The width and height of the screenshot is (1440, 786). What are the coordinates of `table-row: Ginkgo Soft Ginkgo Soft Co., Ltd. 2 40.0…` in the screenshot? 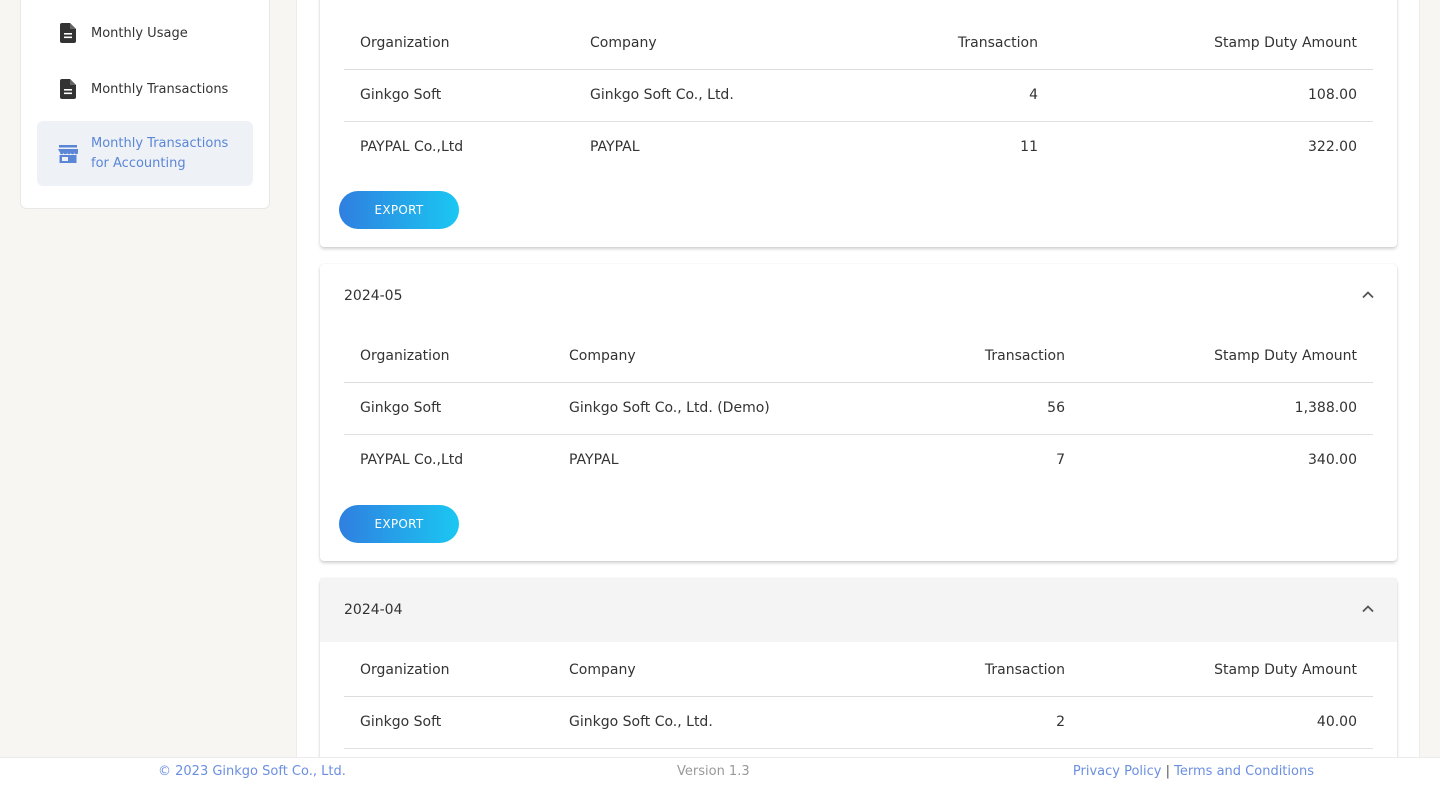 It's located at (858, 722).